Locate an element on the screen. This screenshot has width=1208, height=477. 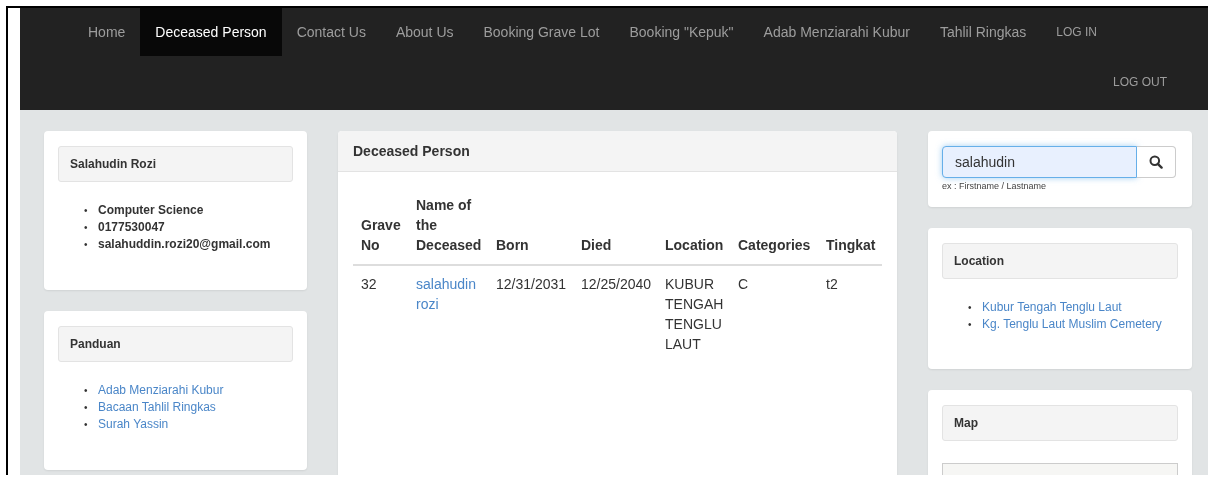
search-hint: ex : Firstname / Lastname is located at coordinates (995, 186).